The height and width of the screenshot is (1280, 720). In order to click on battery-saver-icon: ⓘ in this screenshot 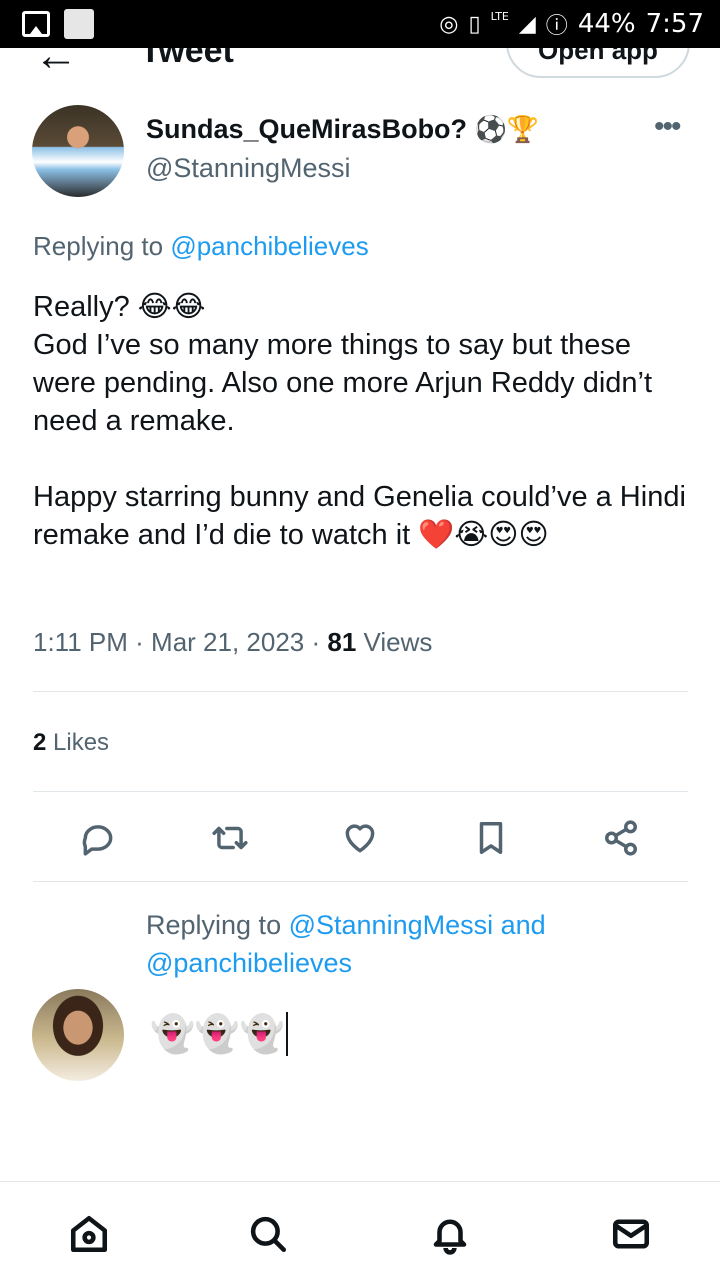, I will do `click(556, 26)`.